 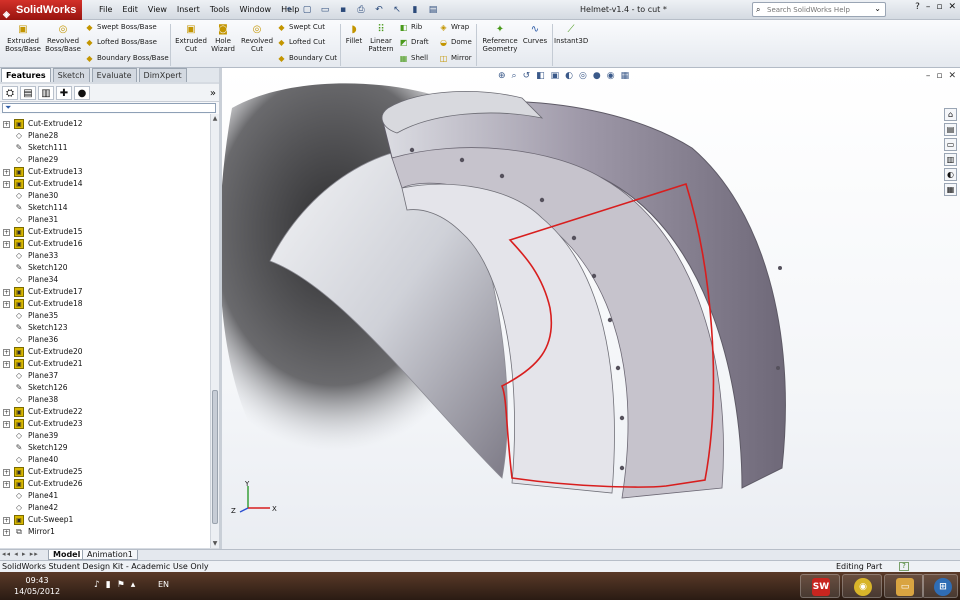 I want to click on tree-item: ◇ Plane36, so click(x=105, y=340).